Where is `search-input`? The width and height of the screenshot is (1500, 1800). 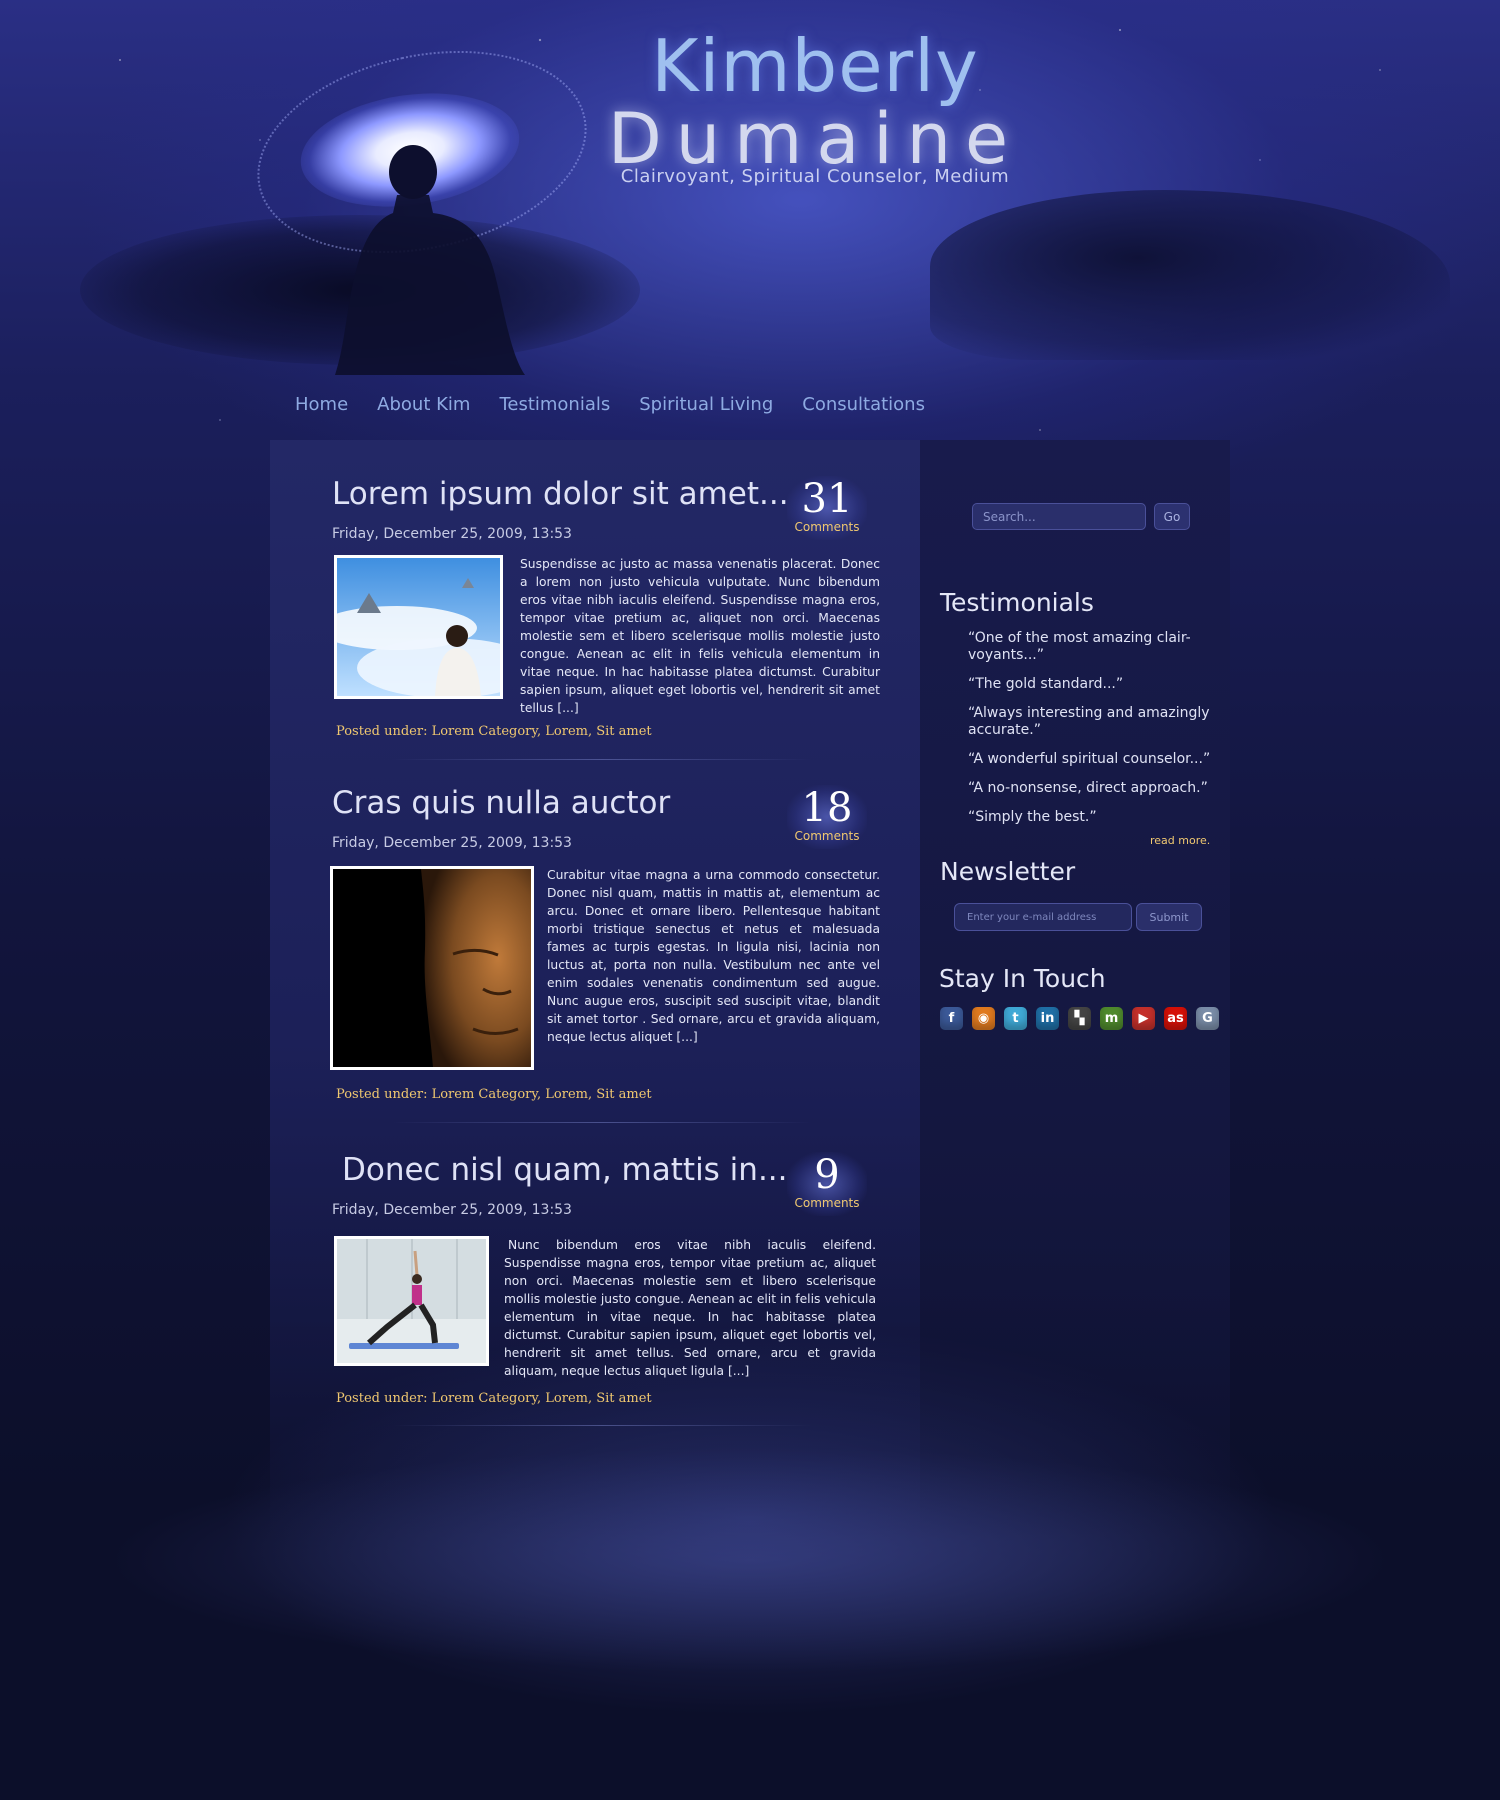
search-input is located at coordinates (1059, 516).